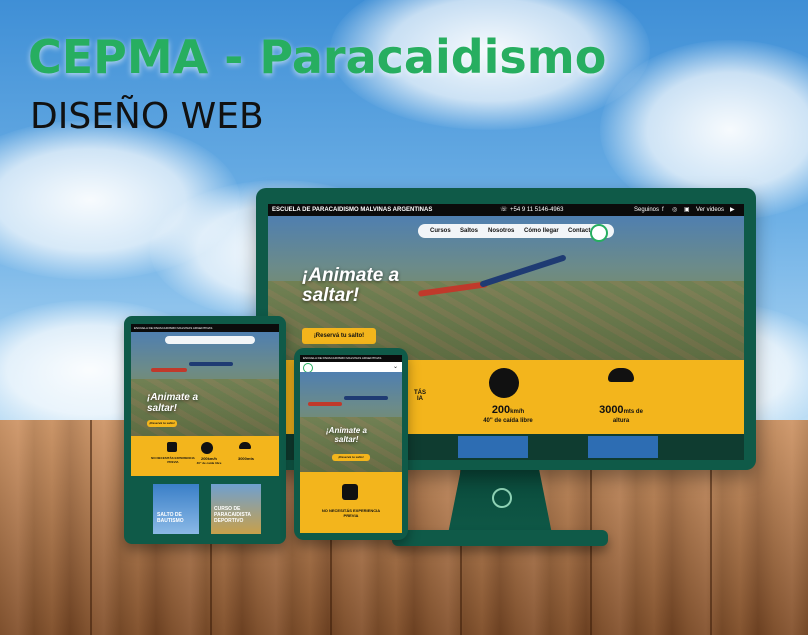 This screenshot has height=635, width=808. What do you see at coordinates (317, 57) in the screenshot?
I see `page-title: CEPMA - Paracaidismo` at bounding box center [317, 57].